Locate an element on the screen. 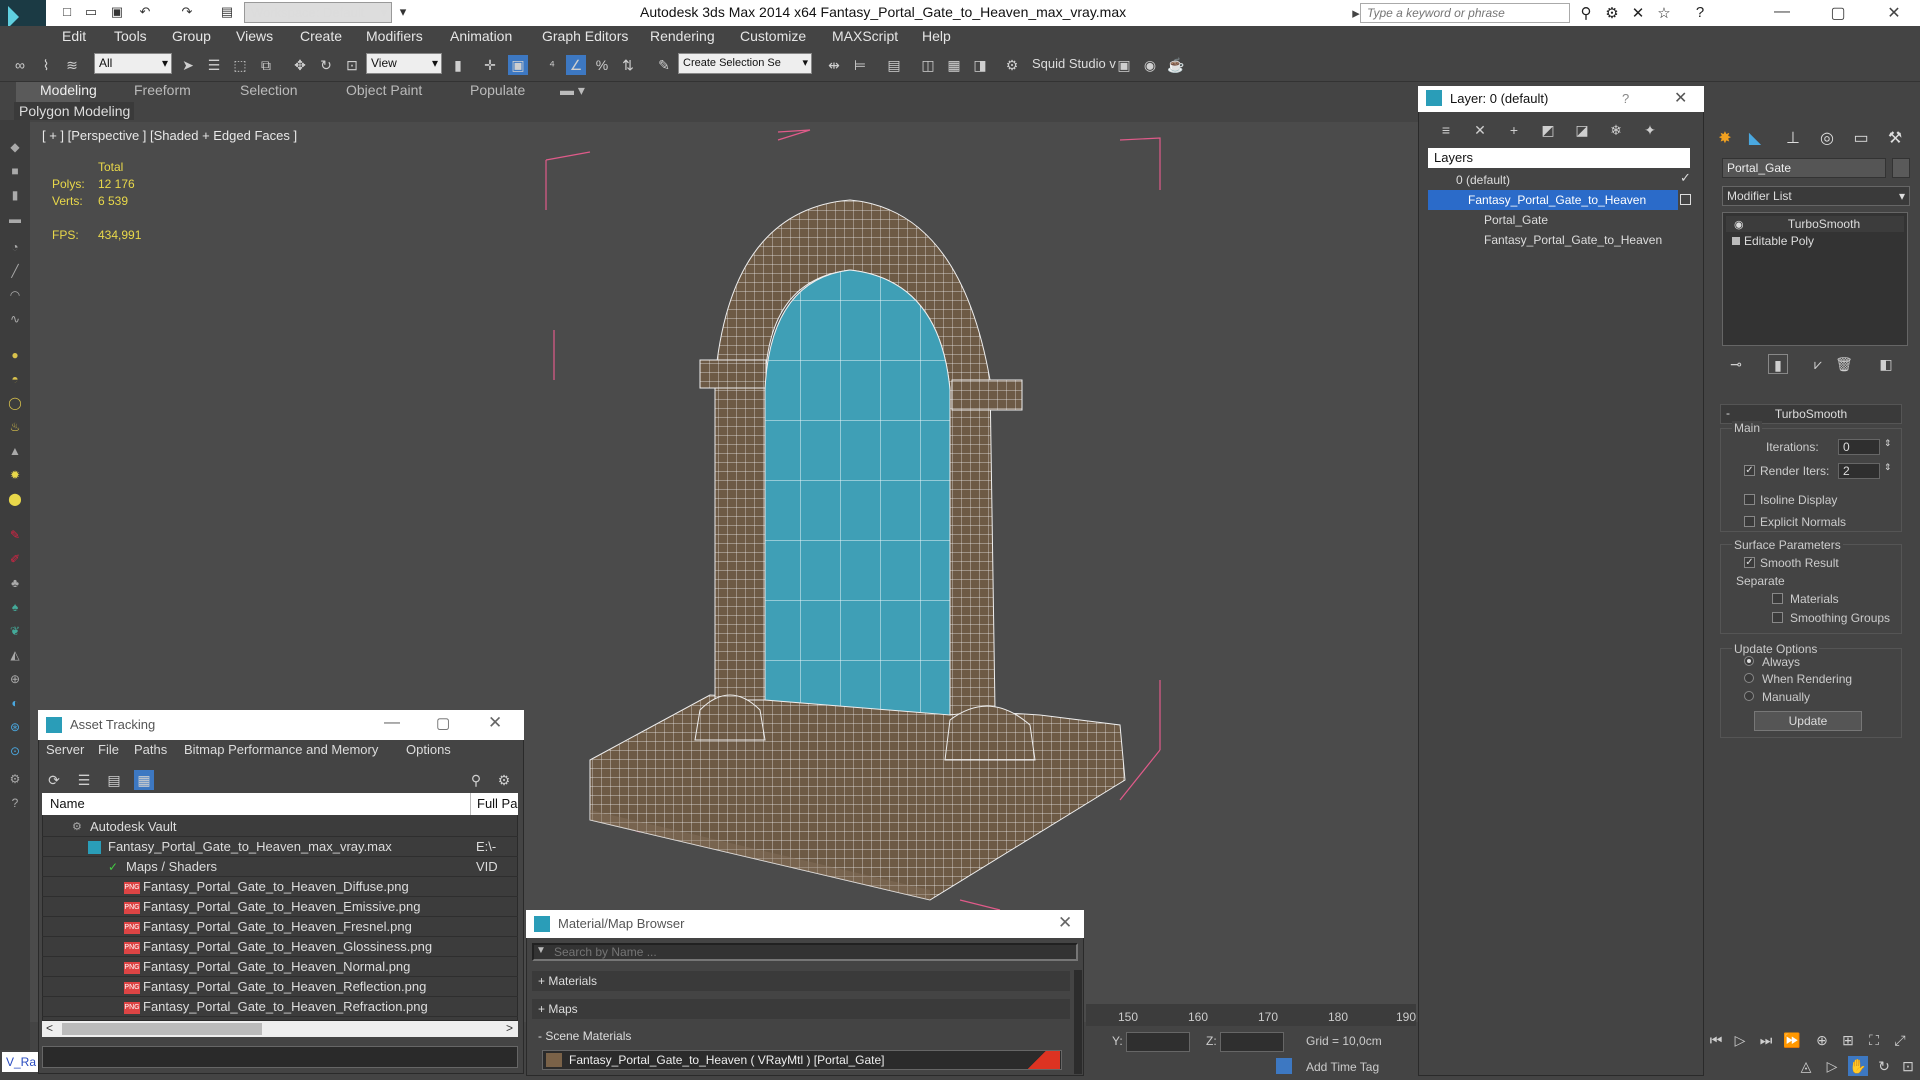 This screenshot has width=1920, height=1080. subscription-icon: ⚙ is located at coordinates (1612, 13).